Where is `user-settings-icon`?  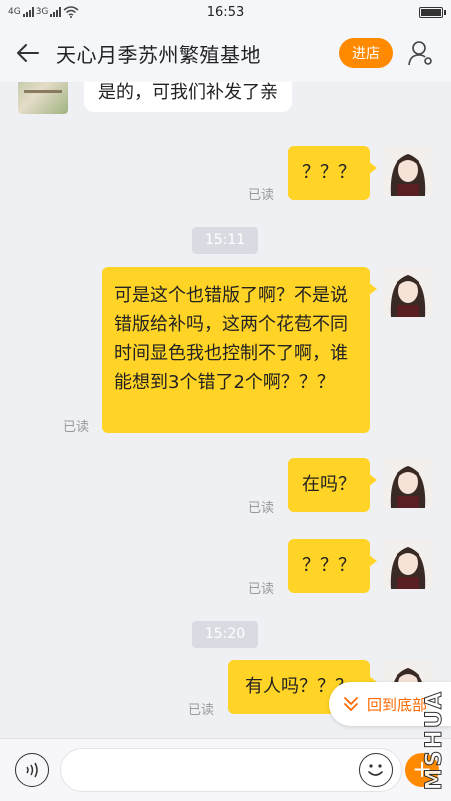 user-settings-icon is located at coordinates (420, 53).